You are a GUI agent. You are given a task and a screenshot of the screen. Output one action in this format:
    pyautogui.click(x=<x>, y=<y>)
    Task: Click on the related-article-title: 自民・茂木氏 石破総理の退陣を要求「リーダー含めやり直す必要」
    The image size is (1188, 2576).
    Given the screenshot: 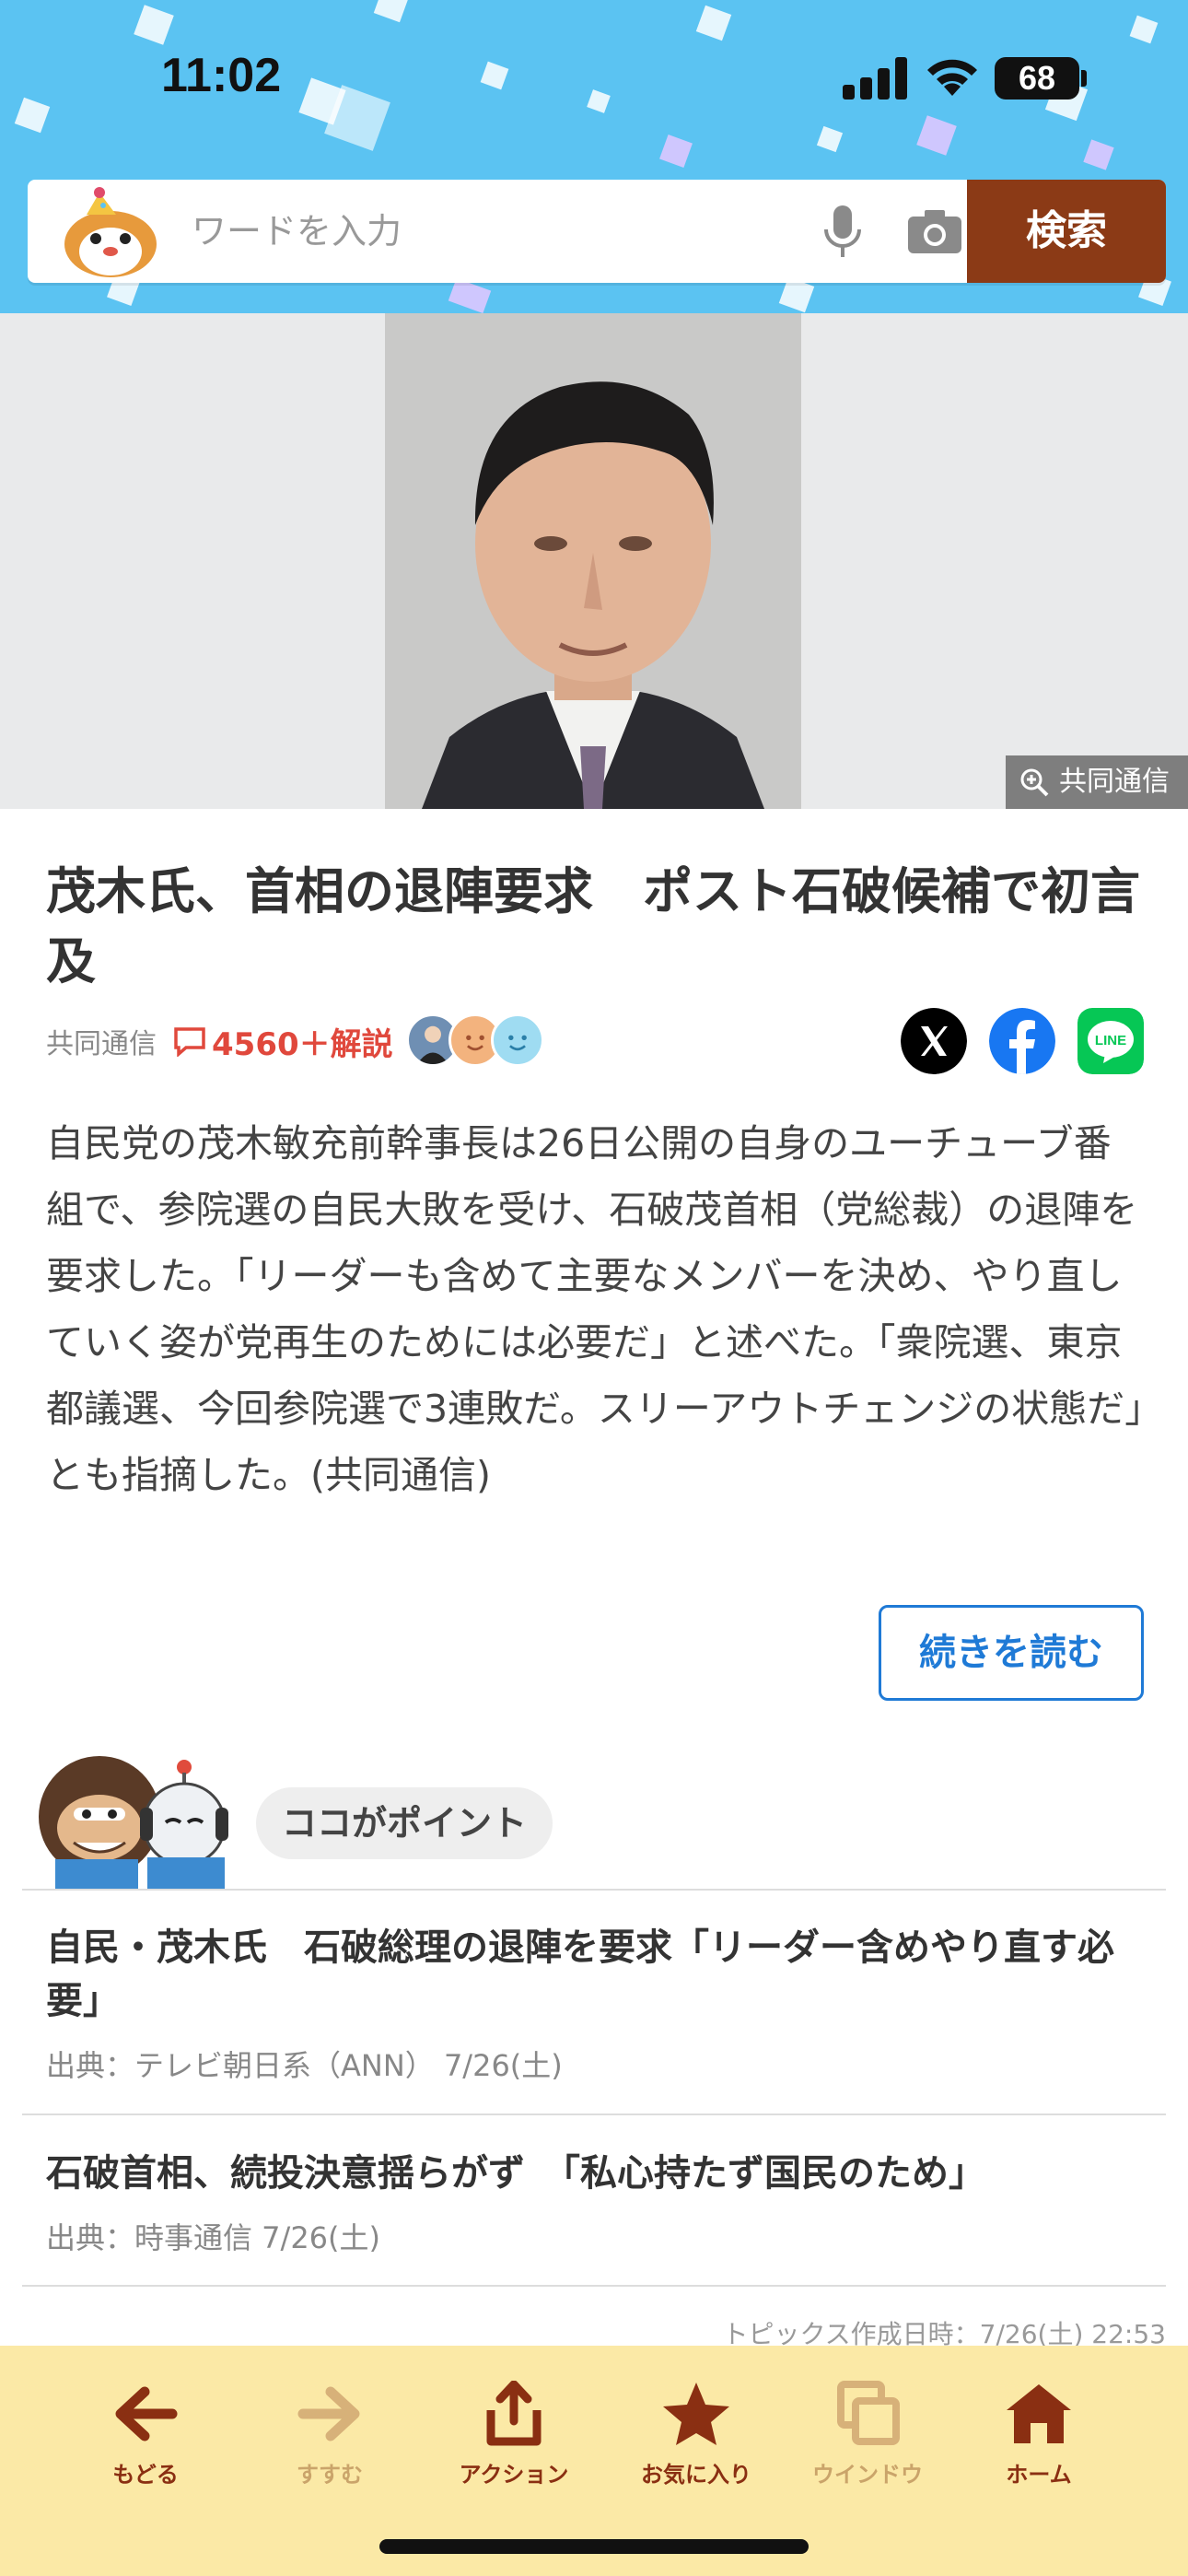 What is the action you would take?
    pyautogui.click(x=594, y=1974)
    